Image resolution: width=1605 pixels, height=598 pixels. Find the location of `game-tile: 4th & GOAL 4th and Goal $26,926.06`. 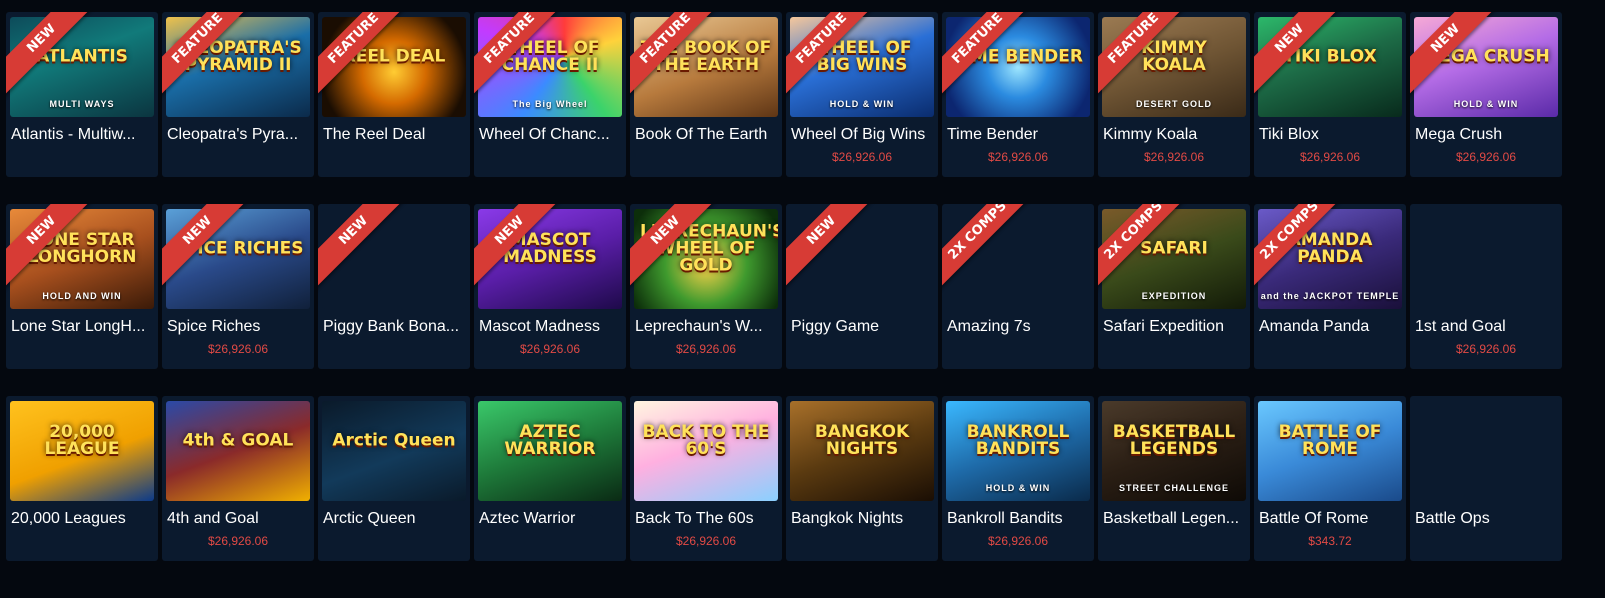

game-tile: 4th & GOAL 4th and Goal $26,926.06 is located at coordinates (238, 478).